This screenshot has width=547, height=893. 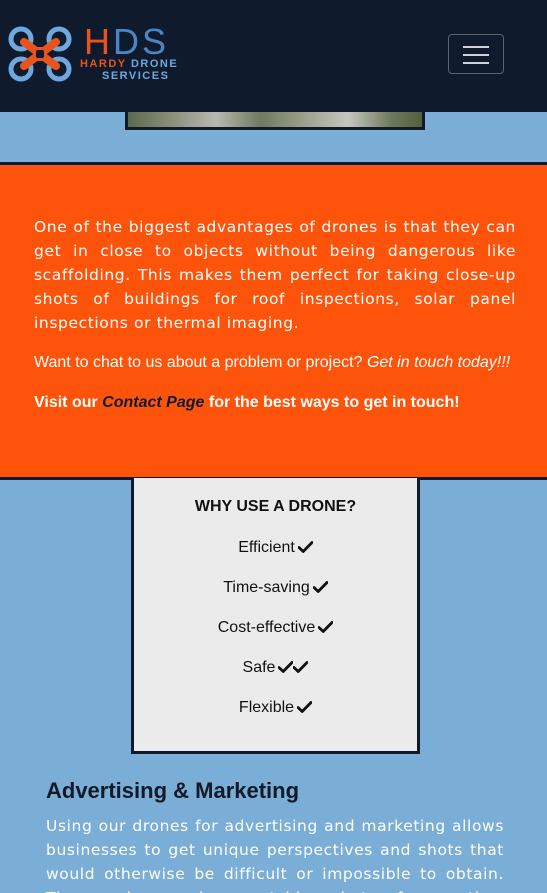 I want to click on logo-tagline: HARDY DRONE SERVICES, so click(x=129, y=70).